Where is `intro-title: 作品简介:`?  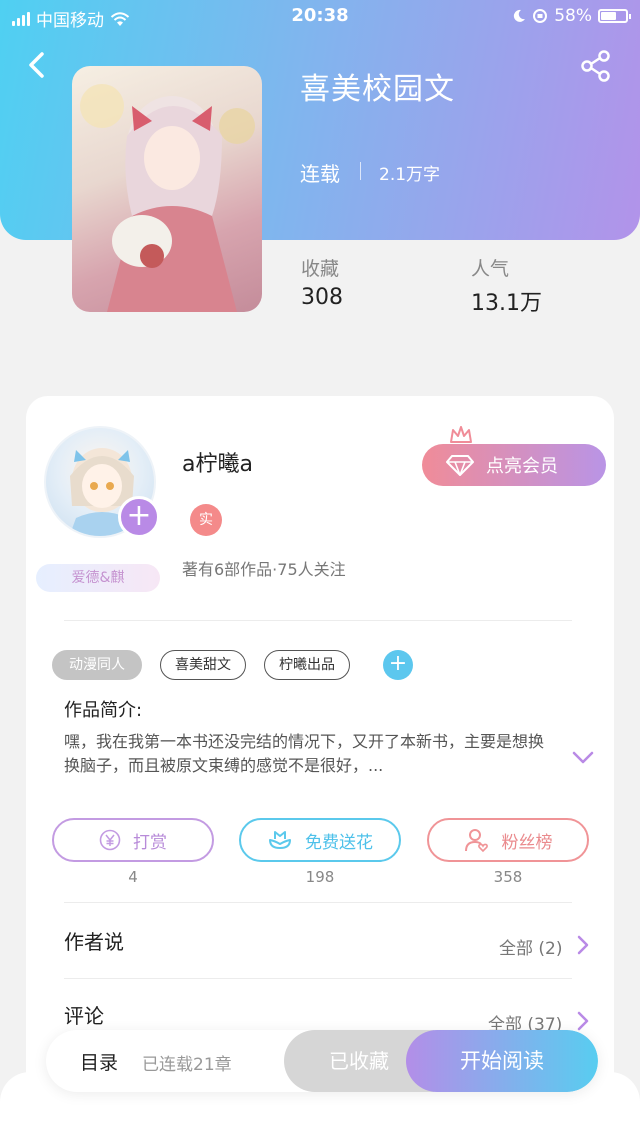 intro-title: 作品简介: is located at coordinates (103, 710).